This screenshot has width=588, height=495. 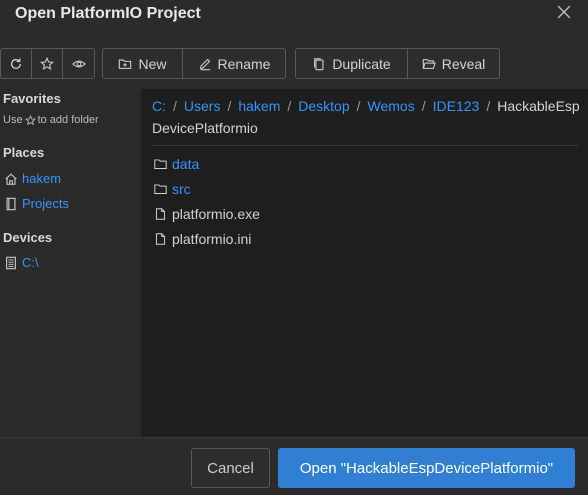 What do you see at coordinates (202, 106) in the screenshot?
I see `breadcrumb-item: Users` at bounding box center [202, 106].